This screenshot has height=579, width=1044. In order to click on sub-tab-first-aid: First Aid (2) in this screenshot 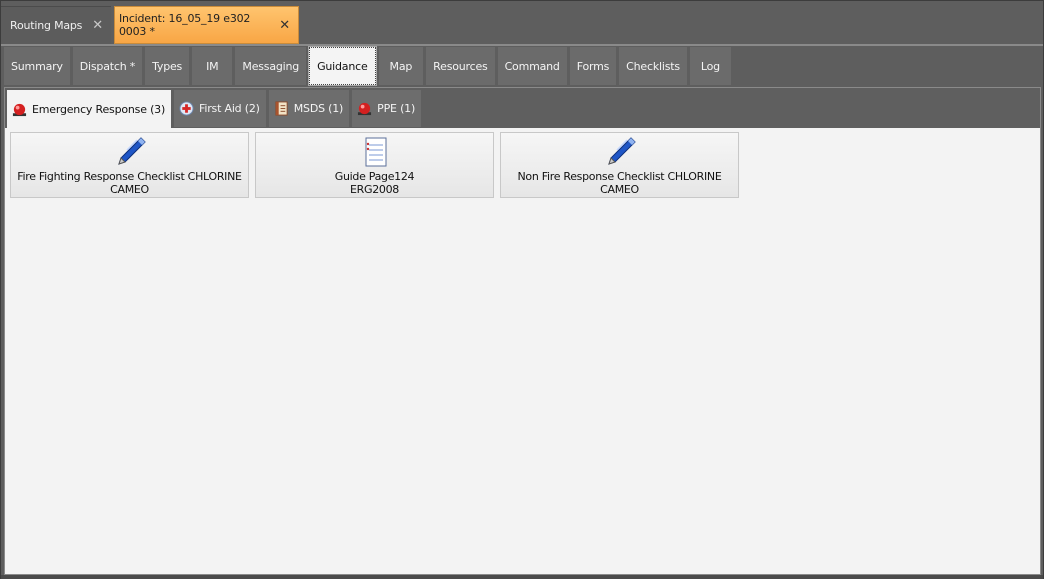, I will do `click(220, 108)`.